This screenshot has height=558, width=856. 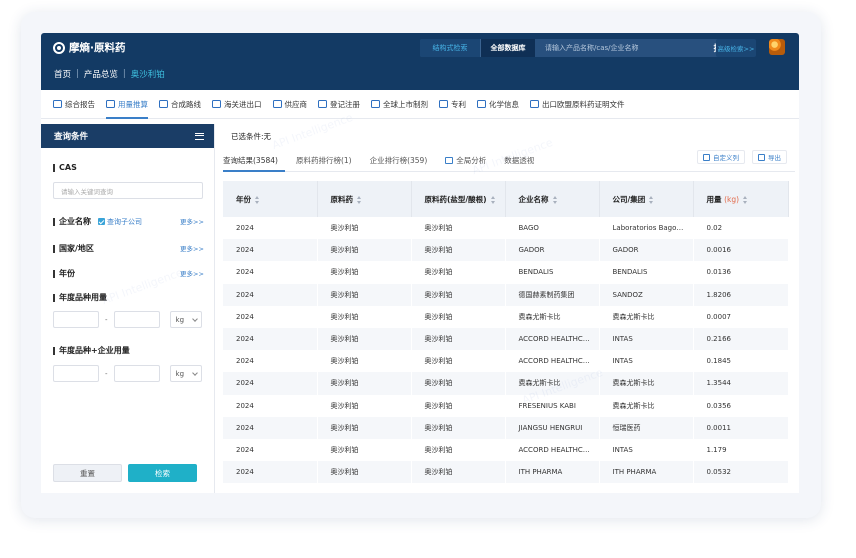 What do you see at coordinates (192, 273) in the screenshot?
I see `year-more-link: 更多>>` at bounding box center [192, 273].